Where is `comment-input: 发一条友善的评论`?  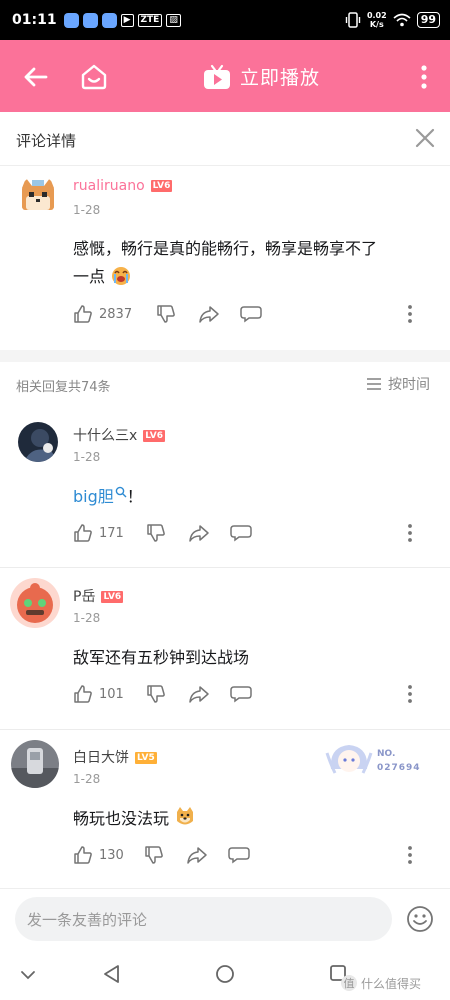 comment-input: 发一条友善的评论 is located at coordinates (203, 919).